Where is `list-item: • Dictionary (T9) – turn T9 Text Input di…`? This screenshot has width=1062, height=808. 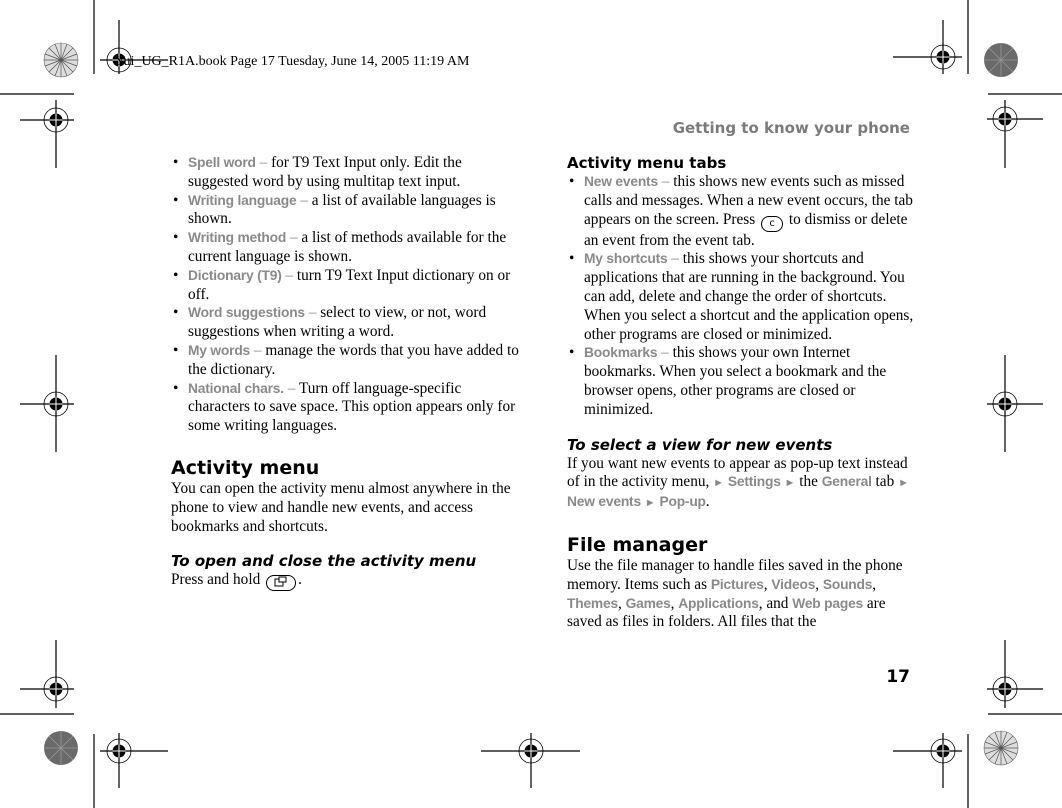 list-item: • Dictionary (T9) – turn T9 Text Input di… is located at coordinates (346, 286).